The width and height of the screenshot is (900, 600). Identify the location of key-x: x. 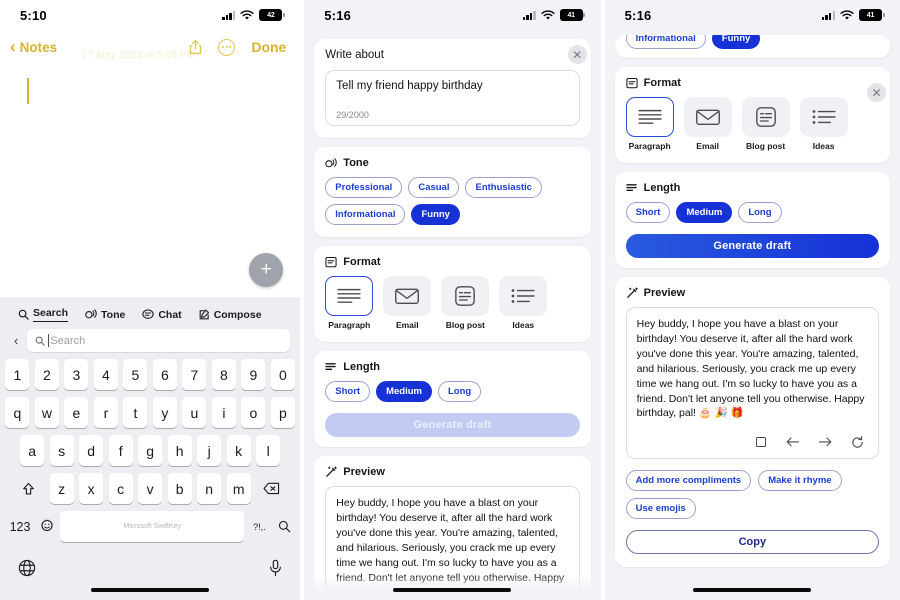
(91, 488).